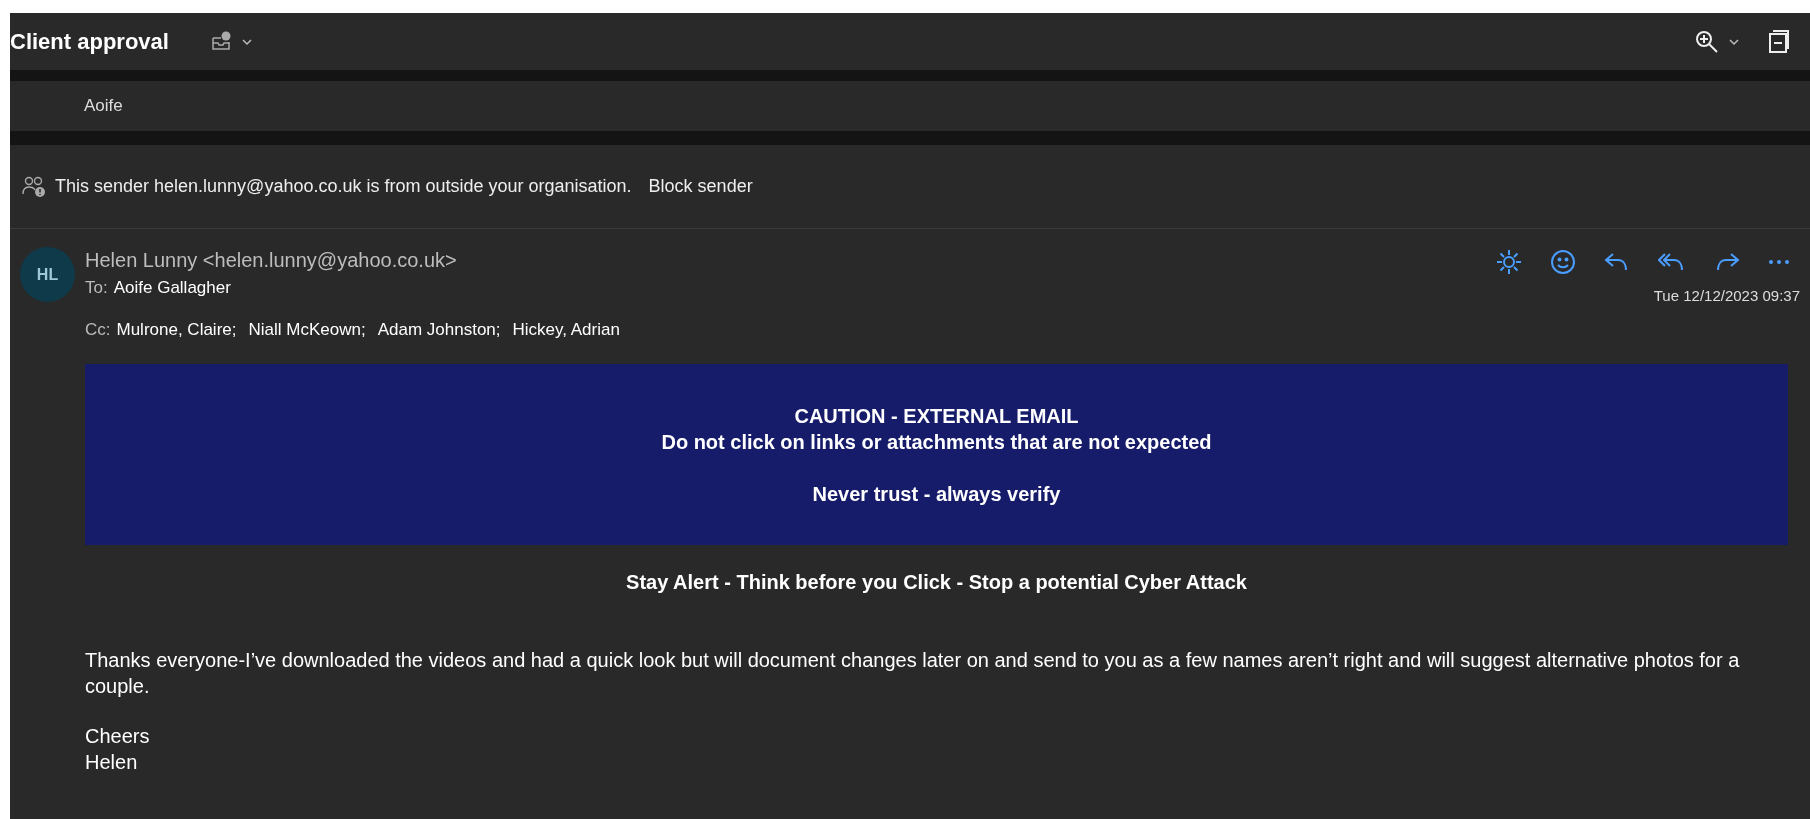  Describe the element at coordinates (89, 42) in the screenshot. I see `window-title: Client approval` at that location.